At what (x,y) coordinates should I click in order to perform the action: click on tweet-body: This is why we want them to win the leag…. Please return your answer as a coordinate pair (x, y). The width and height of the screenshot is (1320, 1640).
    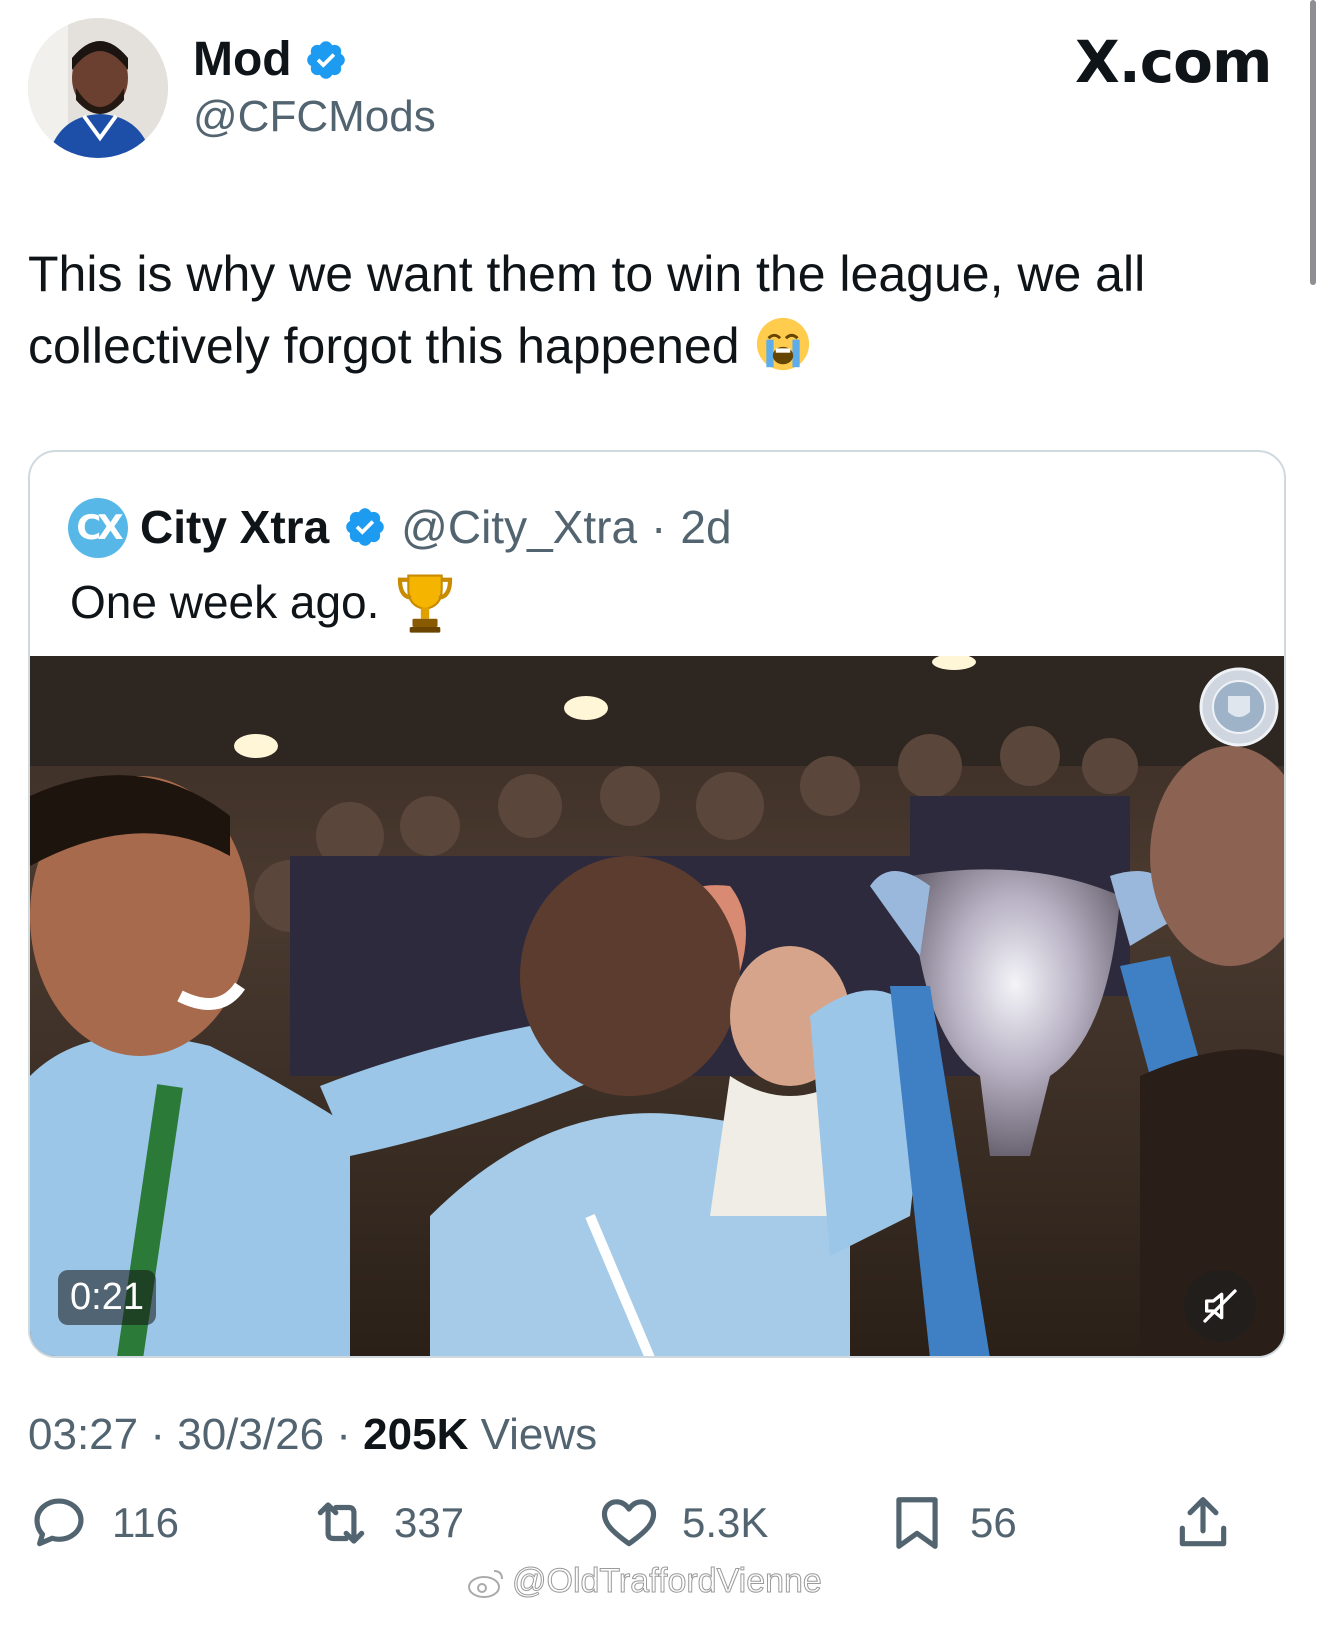
    Looking at the image, I should click on (658, 310).